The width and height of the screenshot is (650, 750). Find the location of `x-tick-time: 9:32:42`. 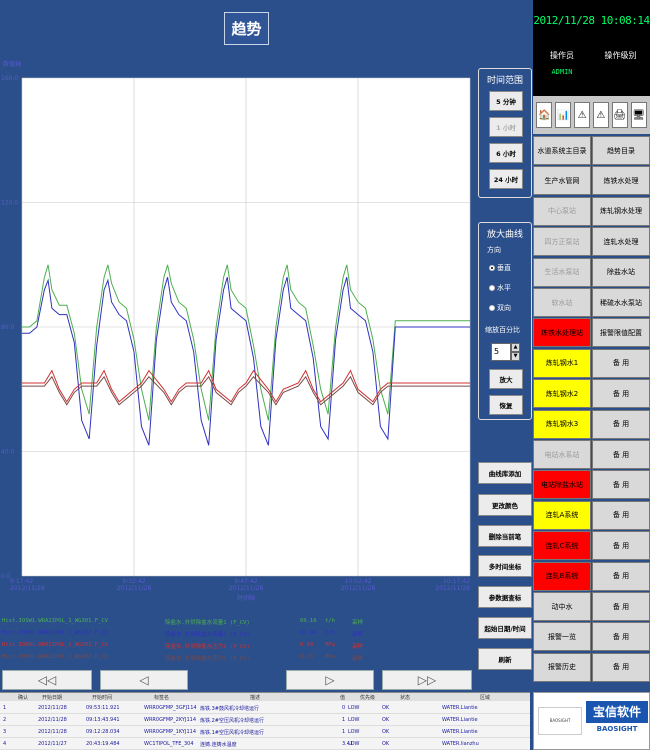

x-tick-time: 9:32:42 is located at coordinates (133, 581).